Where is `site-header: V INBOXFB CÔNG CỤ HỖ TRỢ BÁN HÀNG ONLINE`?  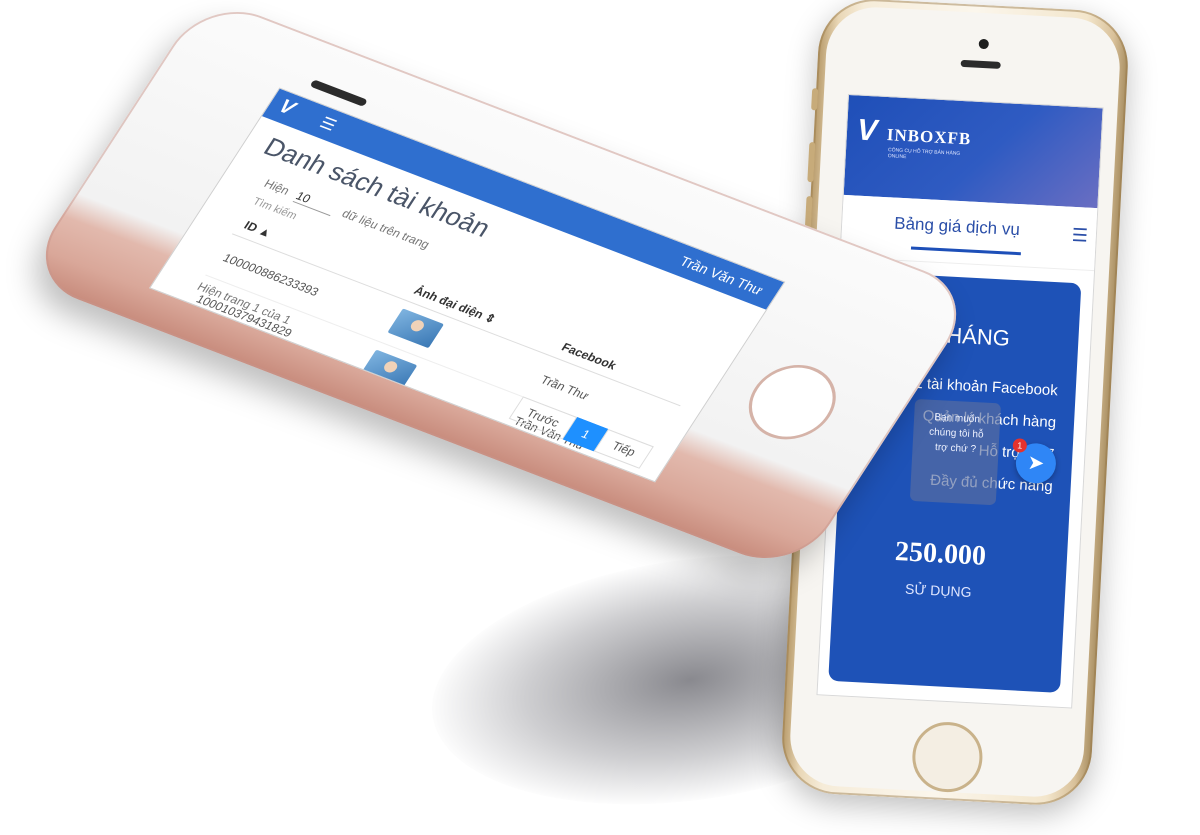 site-header: V INBOXFB CÔNG CỤ HỖ TRỢ BÁN HÀNG ONLINE is located at coordinates (973, 152).